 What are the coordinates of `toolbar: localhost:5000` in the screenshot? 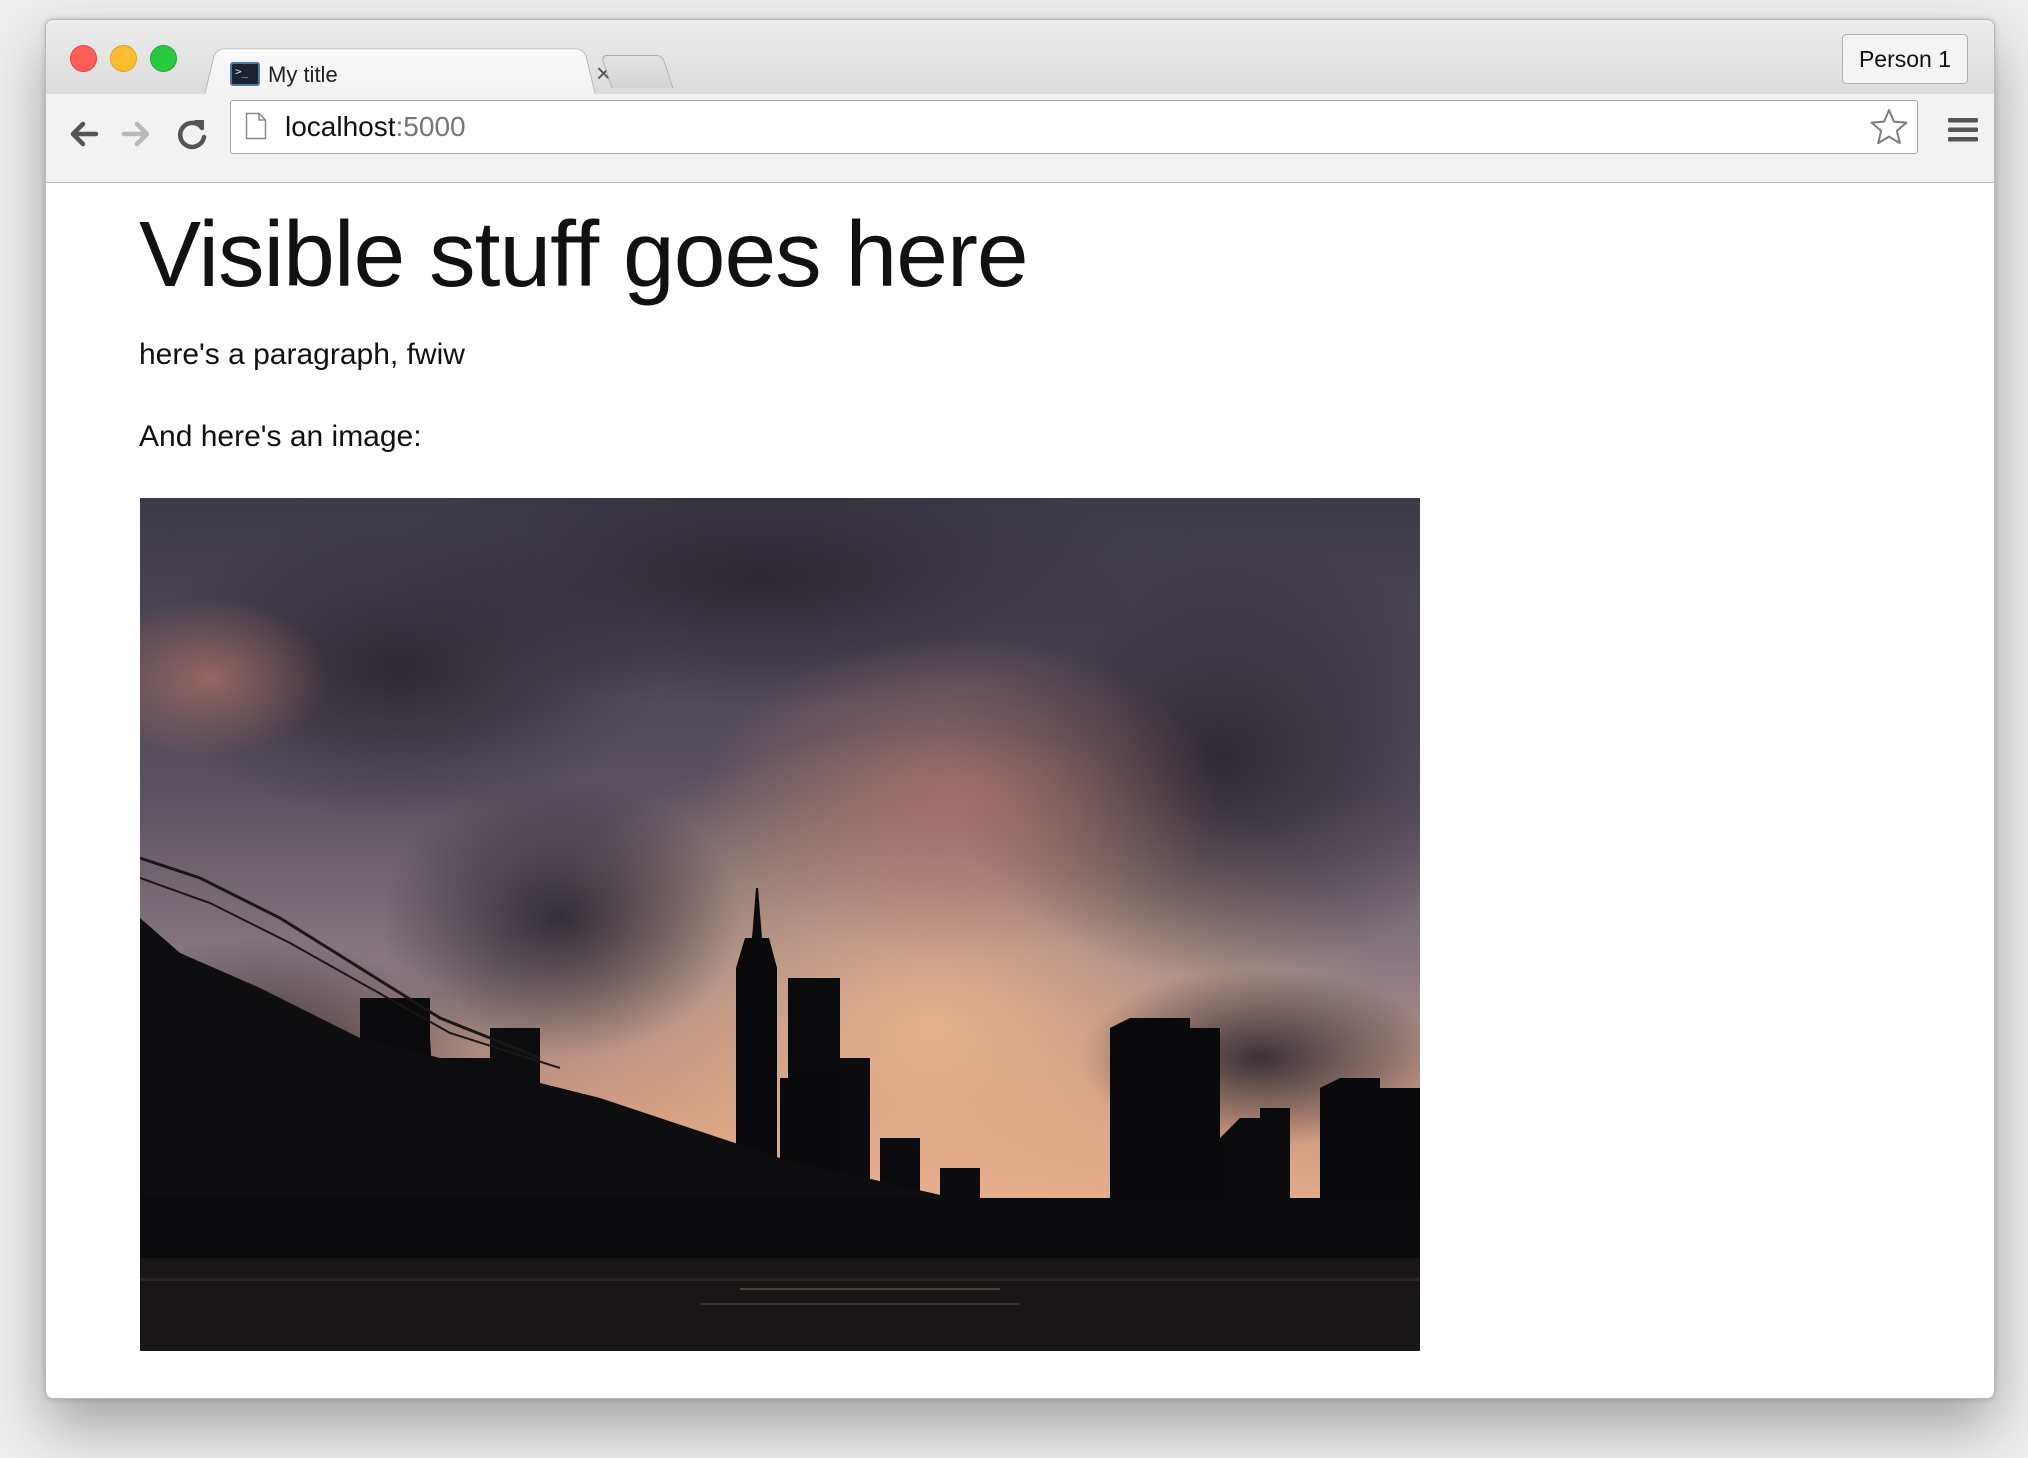 It's located at (1020, 138).